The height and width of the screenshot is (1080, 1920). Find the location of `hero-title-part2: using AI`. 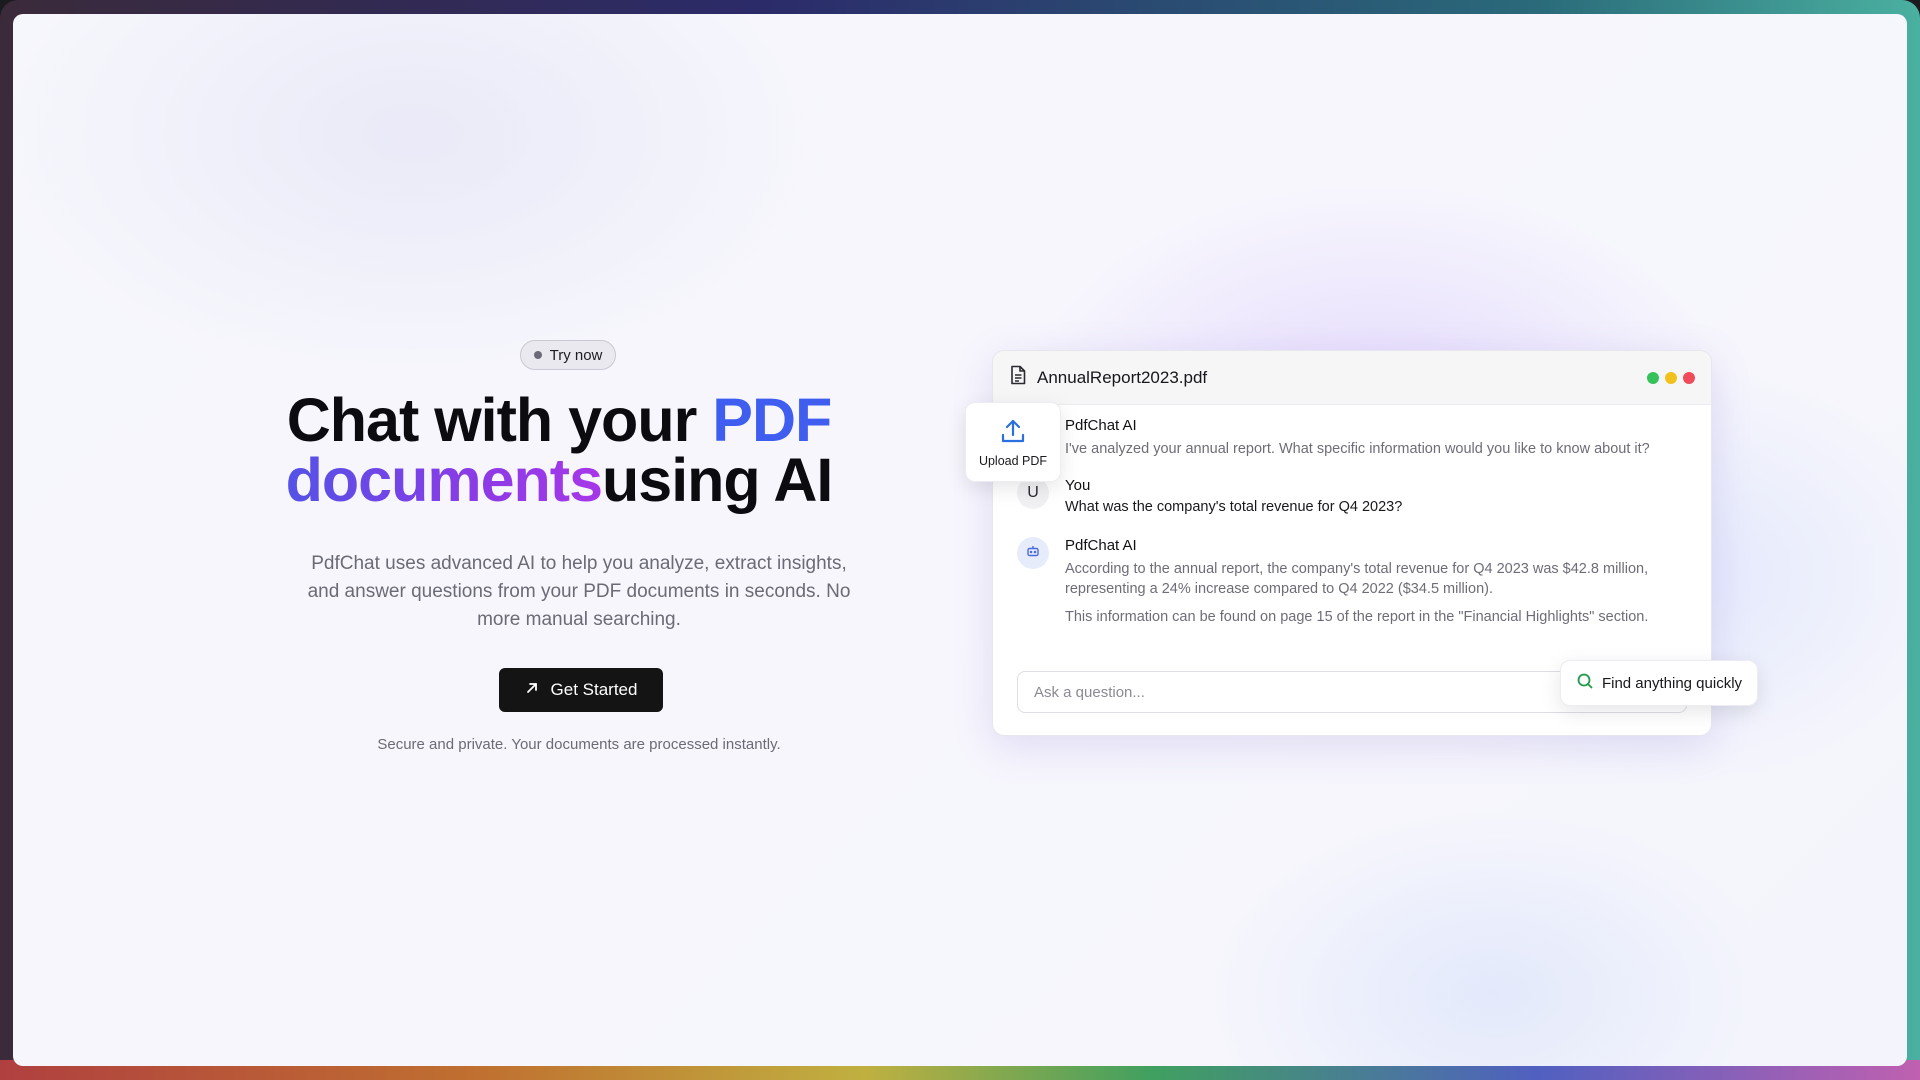

hero-title-part2: using AI is located at coordinates (717, 480).